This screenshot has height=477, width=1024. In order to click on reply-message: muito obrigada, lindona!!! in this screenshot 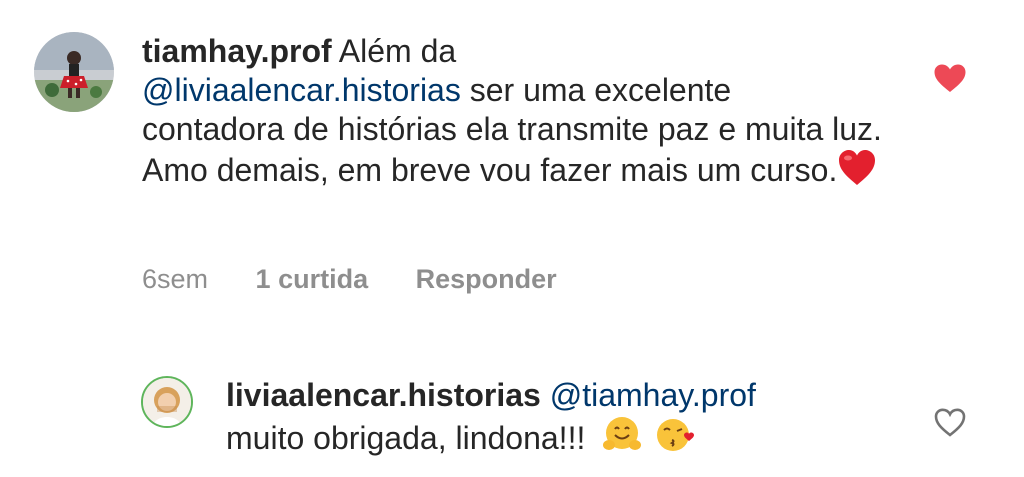, I will do `click(406, 438)`.